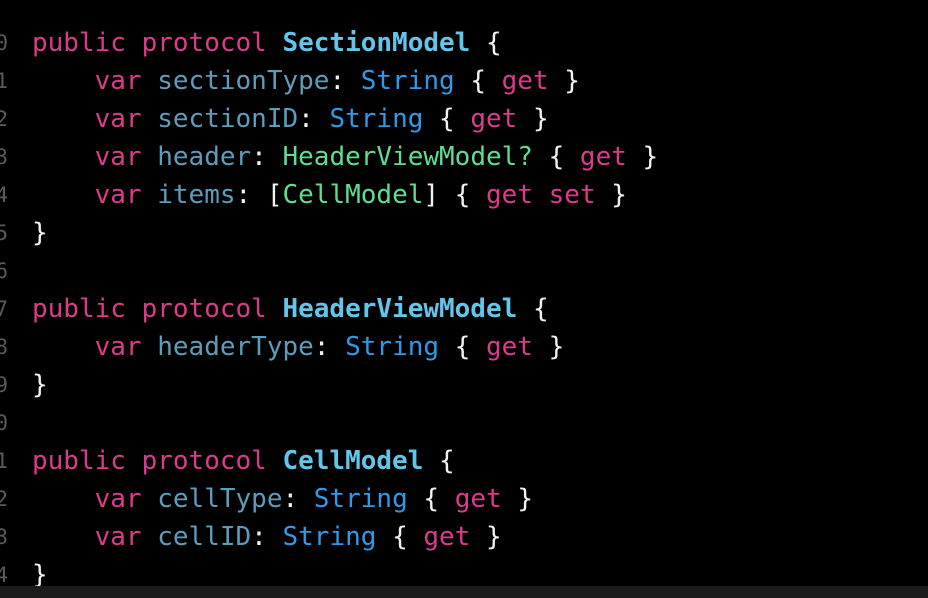 The image size is (928, 598). What do you see at coordinates (4, 271) in the screenshot?
I see `line-number: 6` at bounding box center [4, 271].